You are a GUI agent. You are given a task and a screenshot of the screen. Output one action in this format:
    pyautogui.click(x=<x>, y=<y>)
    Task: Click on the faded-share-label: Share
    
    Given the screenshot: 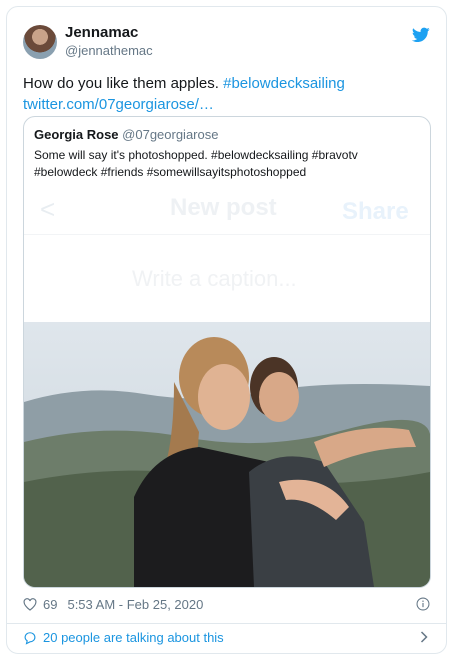 What is the action you would take?
    pyautogui.click(x=375, y=211)
    